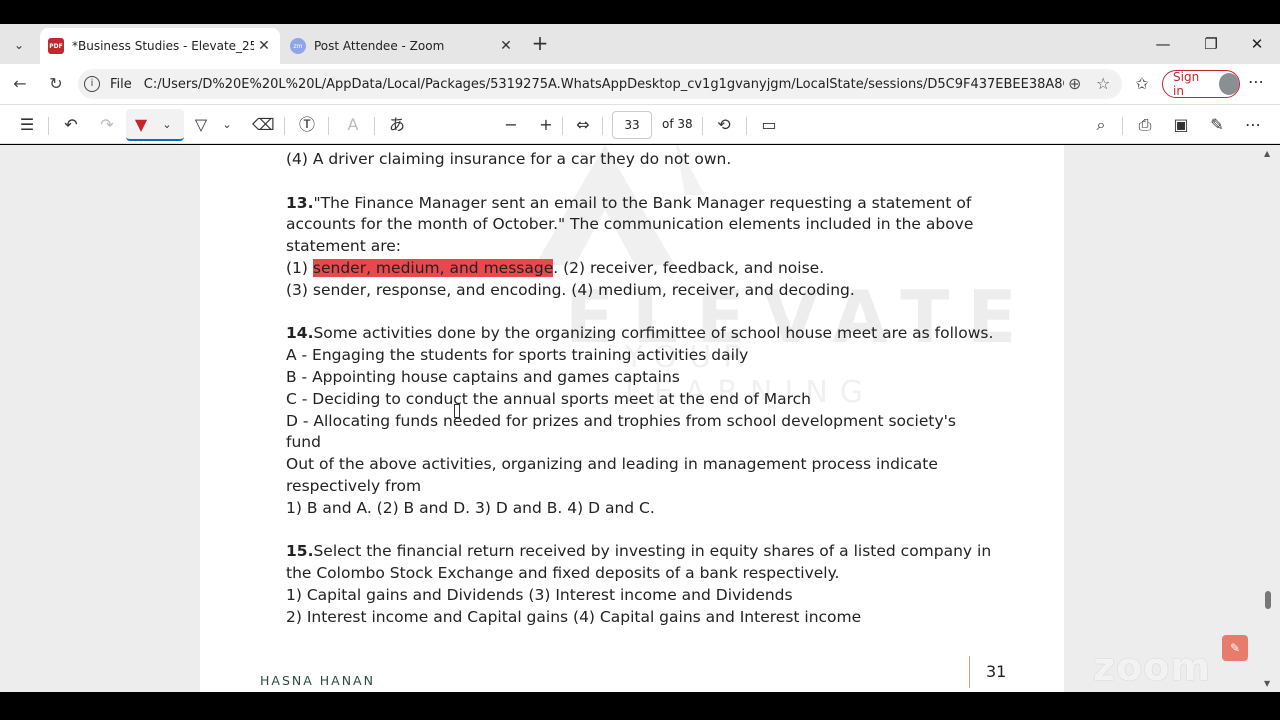  I want to click on text-line: fund, so click(303, 442).